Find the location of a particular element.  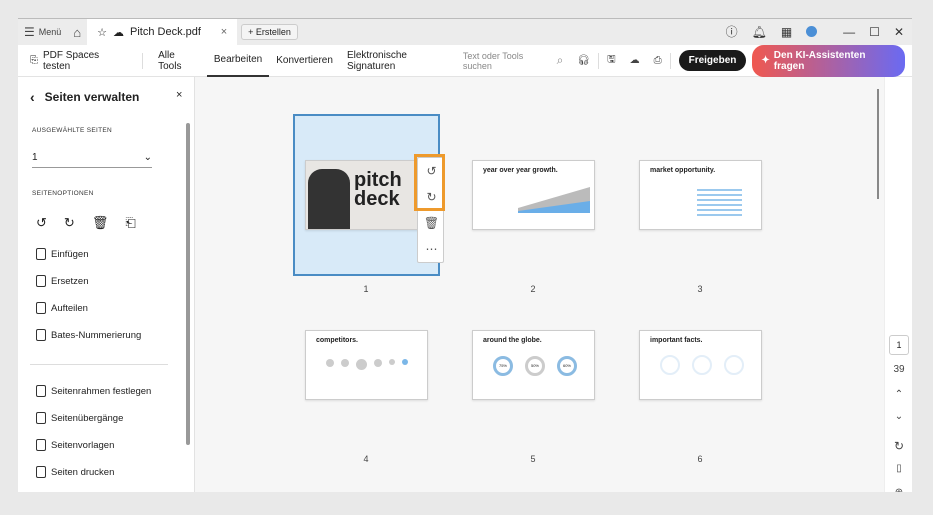

tab-document: ☆ ☁ Pitch Deck.pdf × is located at coordinates (162, 32).